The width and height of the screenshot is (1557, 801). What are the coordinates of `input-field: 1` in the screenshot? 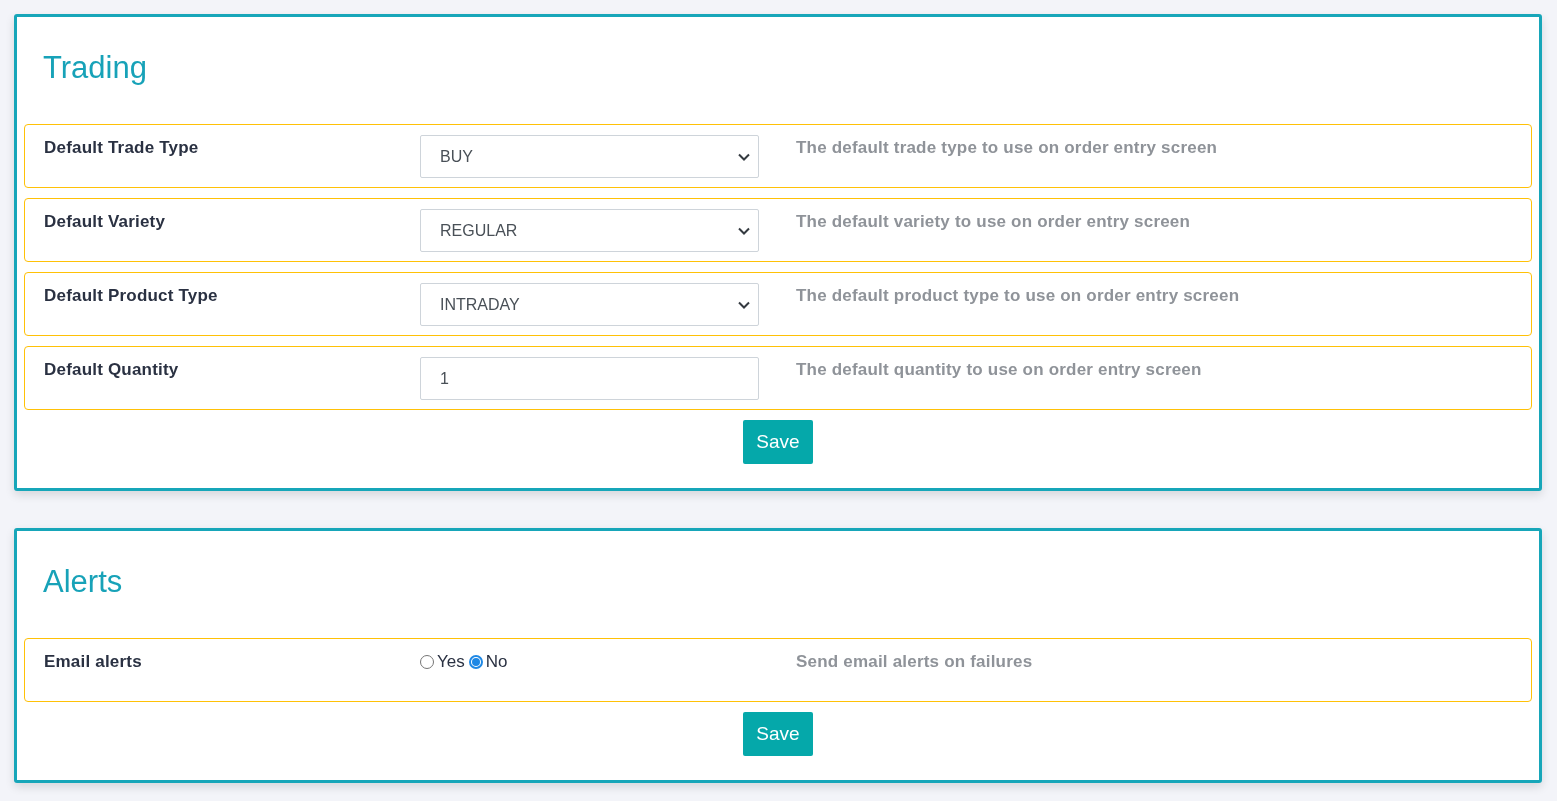 It's located at (589, 378).